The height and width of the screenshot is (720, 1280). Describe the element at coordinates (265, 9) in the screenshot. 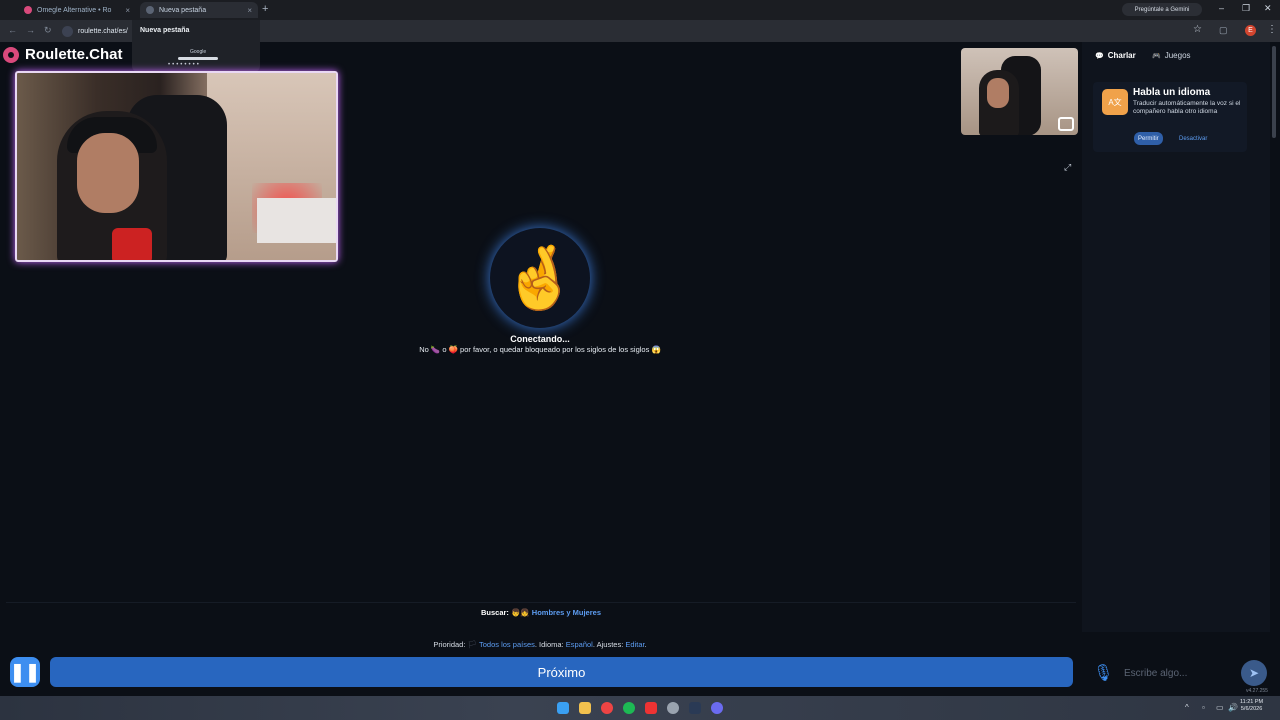

I see `new-tab-button: +` at that location.